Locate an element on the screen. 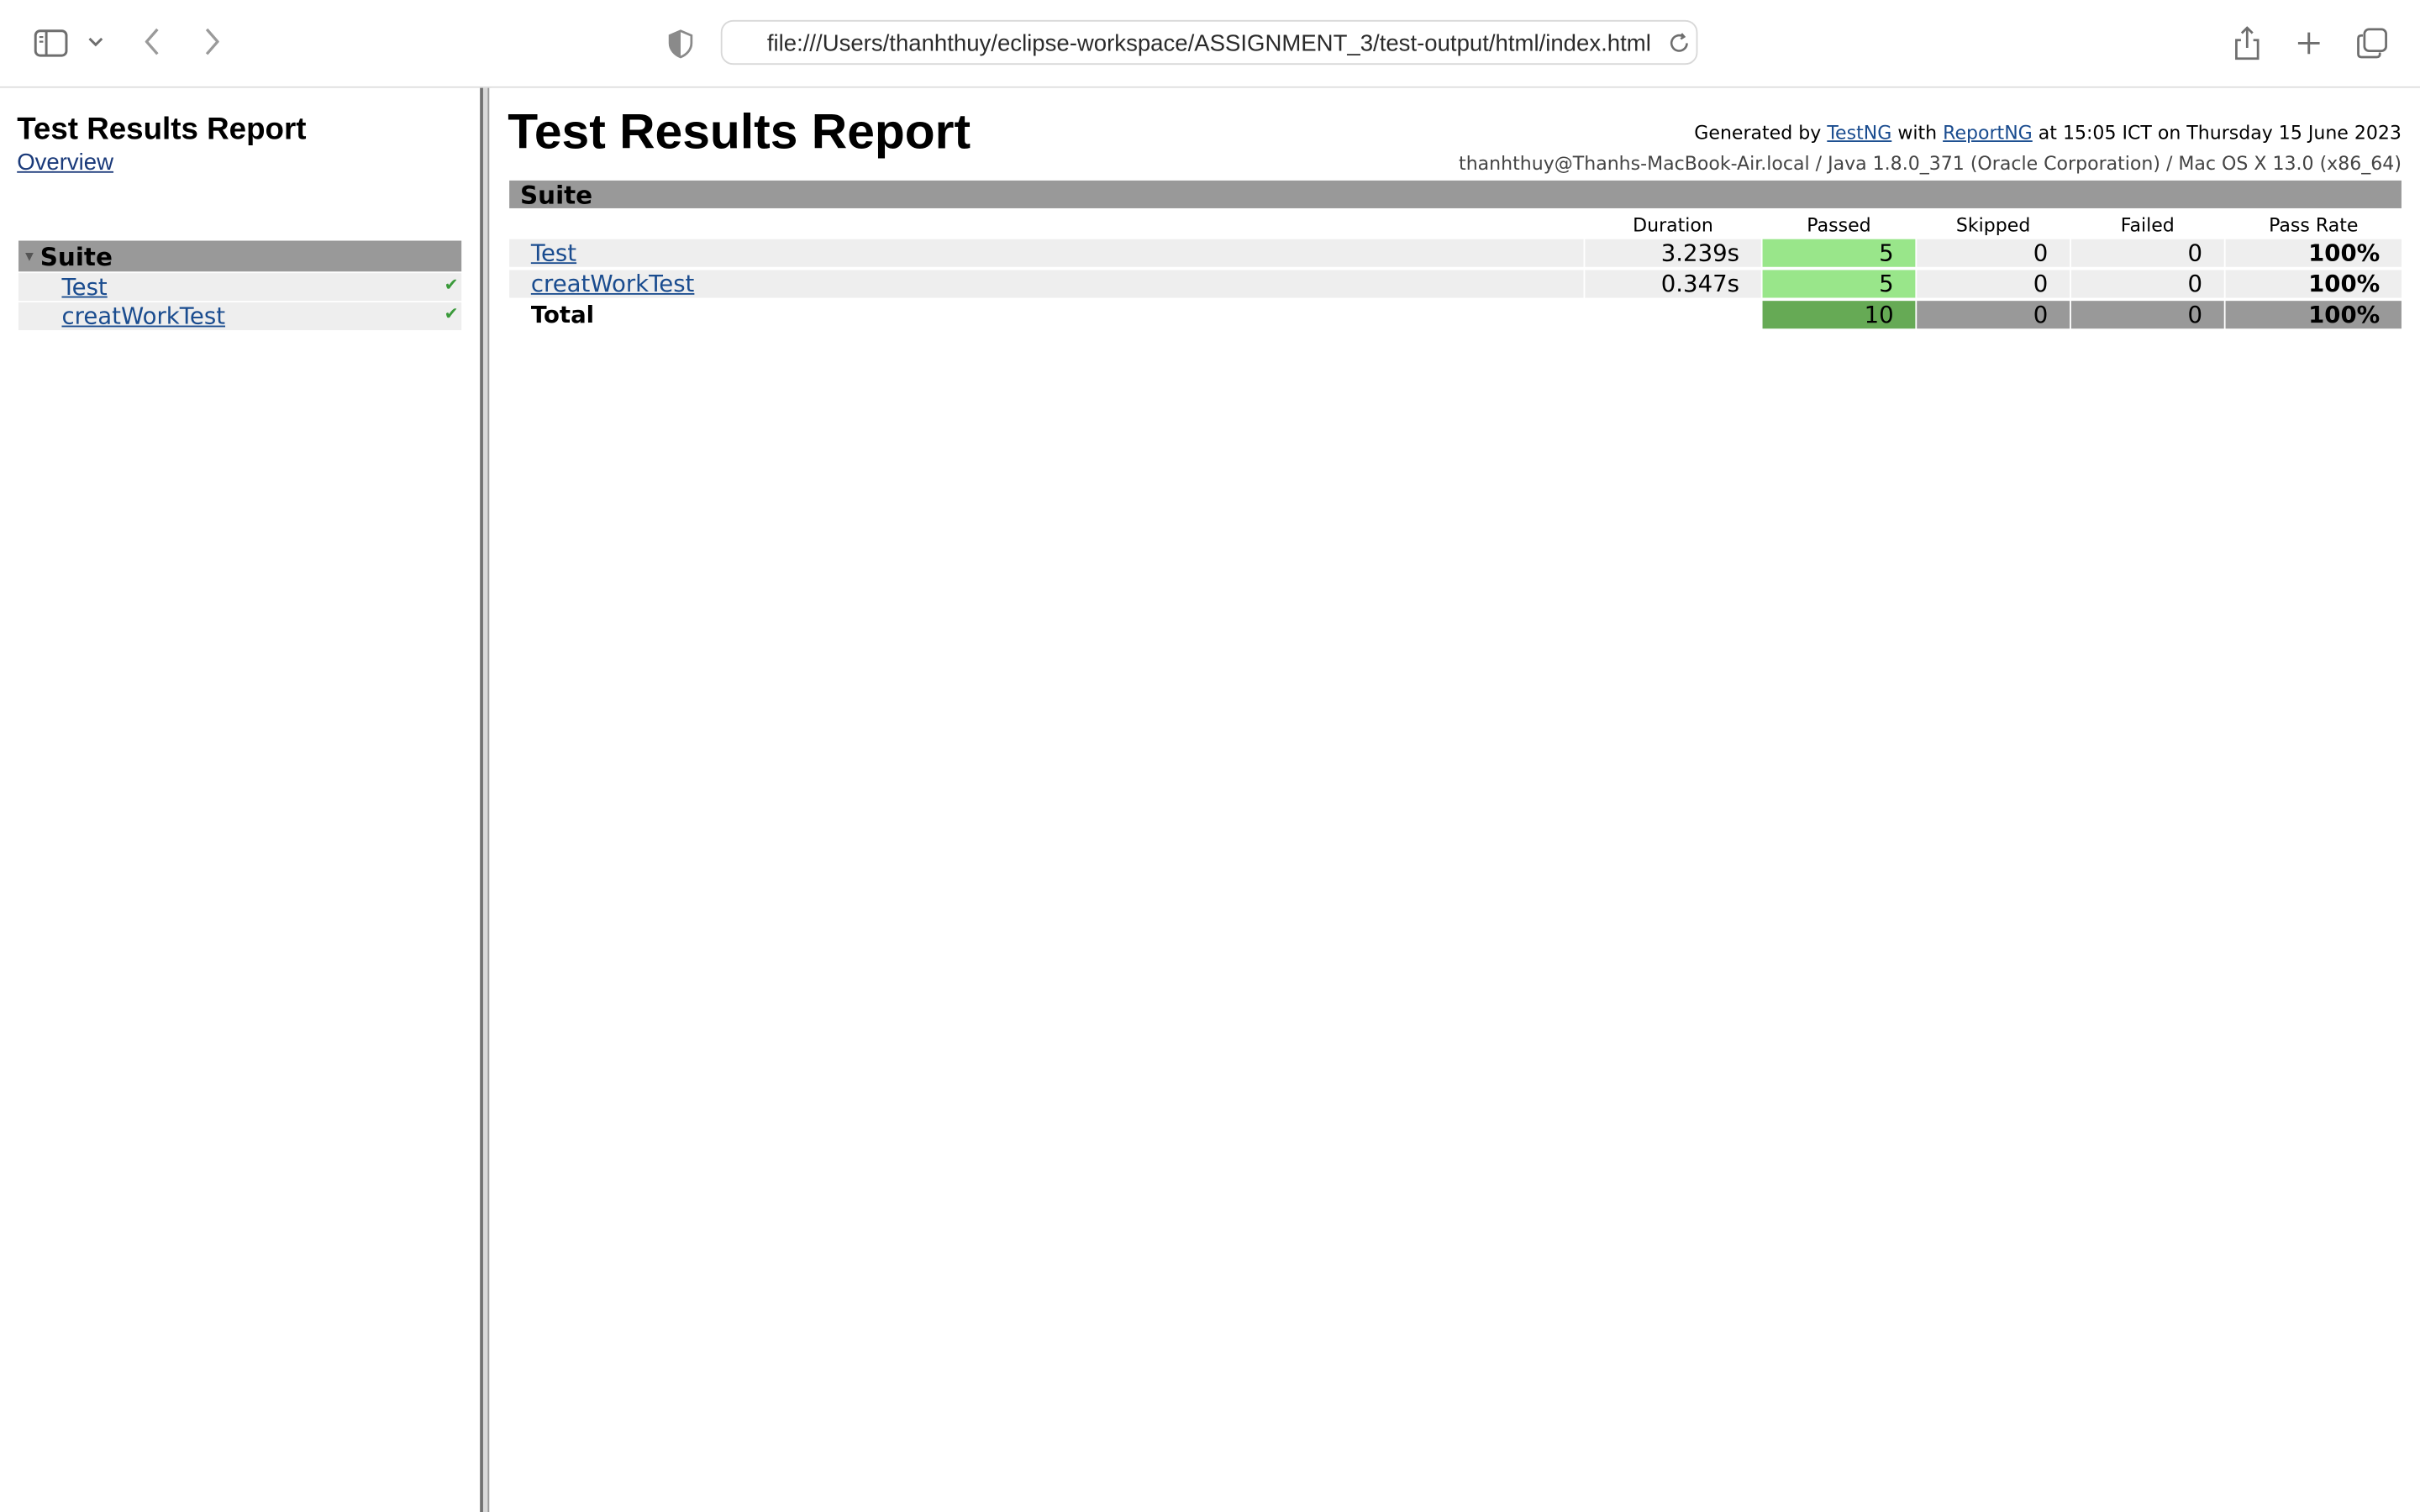 The height and width of the screenshot is (1512, 2420). generated-suffix: at 15:05 ICT on Thursday 15 June 2023 is located at coordinates (2220, 133).